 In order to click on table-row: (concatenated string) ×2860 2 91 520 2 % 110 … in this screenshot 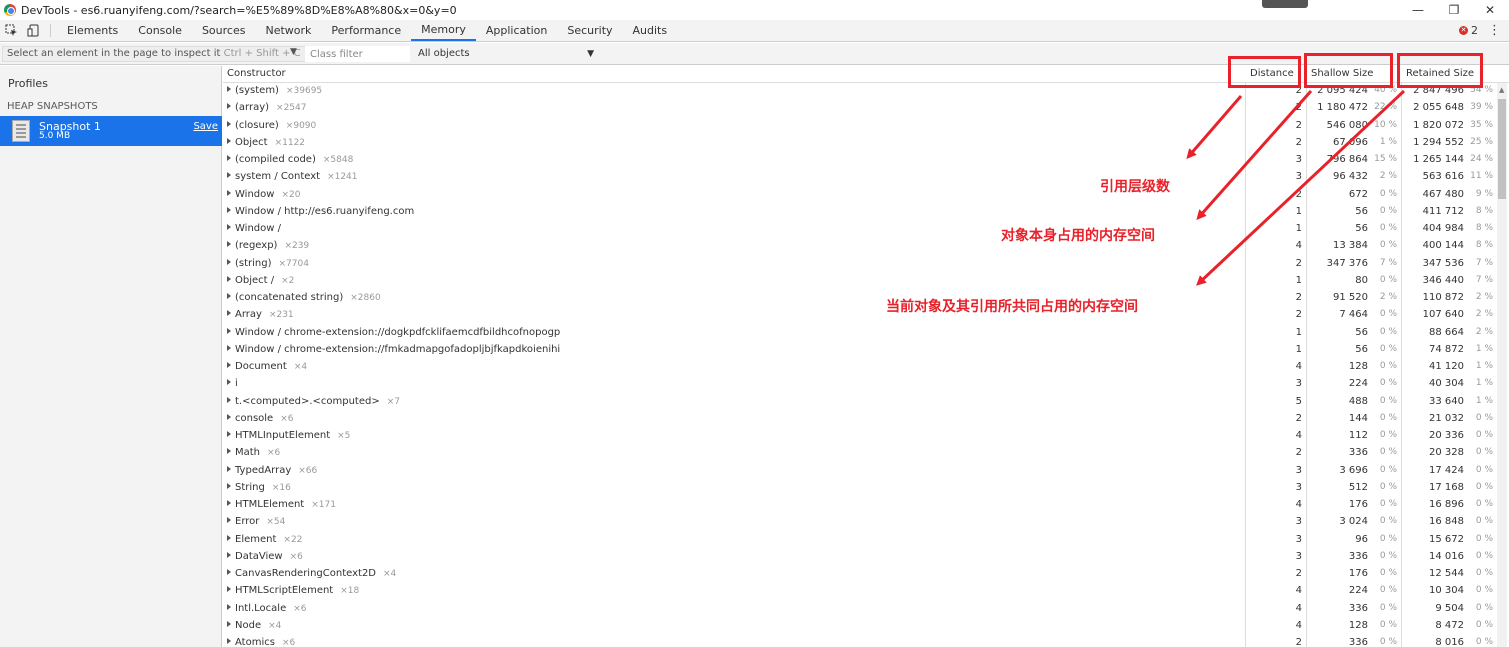, I will do `click(859, 298)`.